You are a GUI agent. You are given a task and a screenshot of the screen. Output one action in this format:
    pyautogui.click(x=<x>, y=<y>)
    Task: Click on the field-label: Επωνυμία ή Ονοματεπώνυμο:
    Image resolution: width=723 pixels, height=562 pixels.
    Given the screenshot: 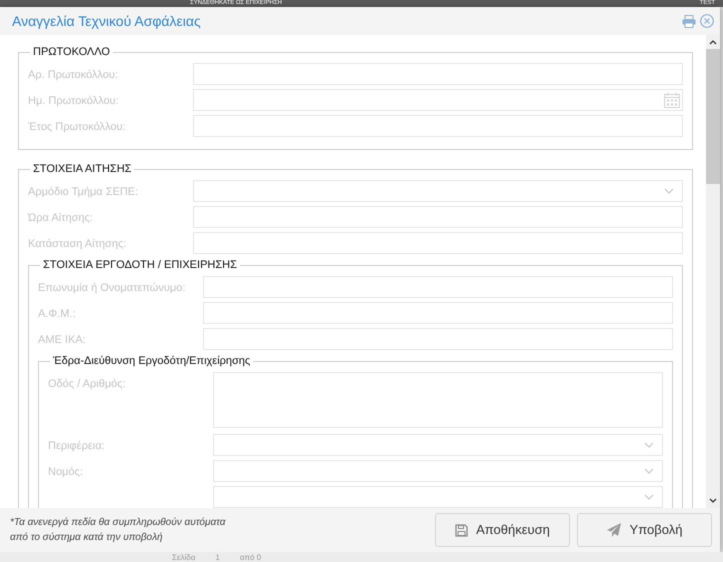 What is the action you would take?
    pyautogui.click(x=112, y=288)
    